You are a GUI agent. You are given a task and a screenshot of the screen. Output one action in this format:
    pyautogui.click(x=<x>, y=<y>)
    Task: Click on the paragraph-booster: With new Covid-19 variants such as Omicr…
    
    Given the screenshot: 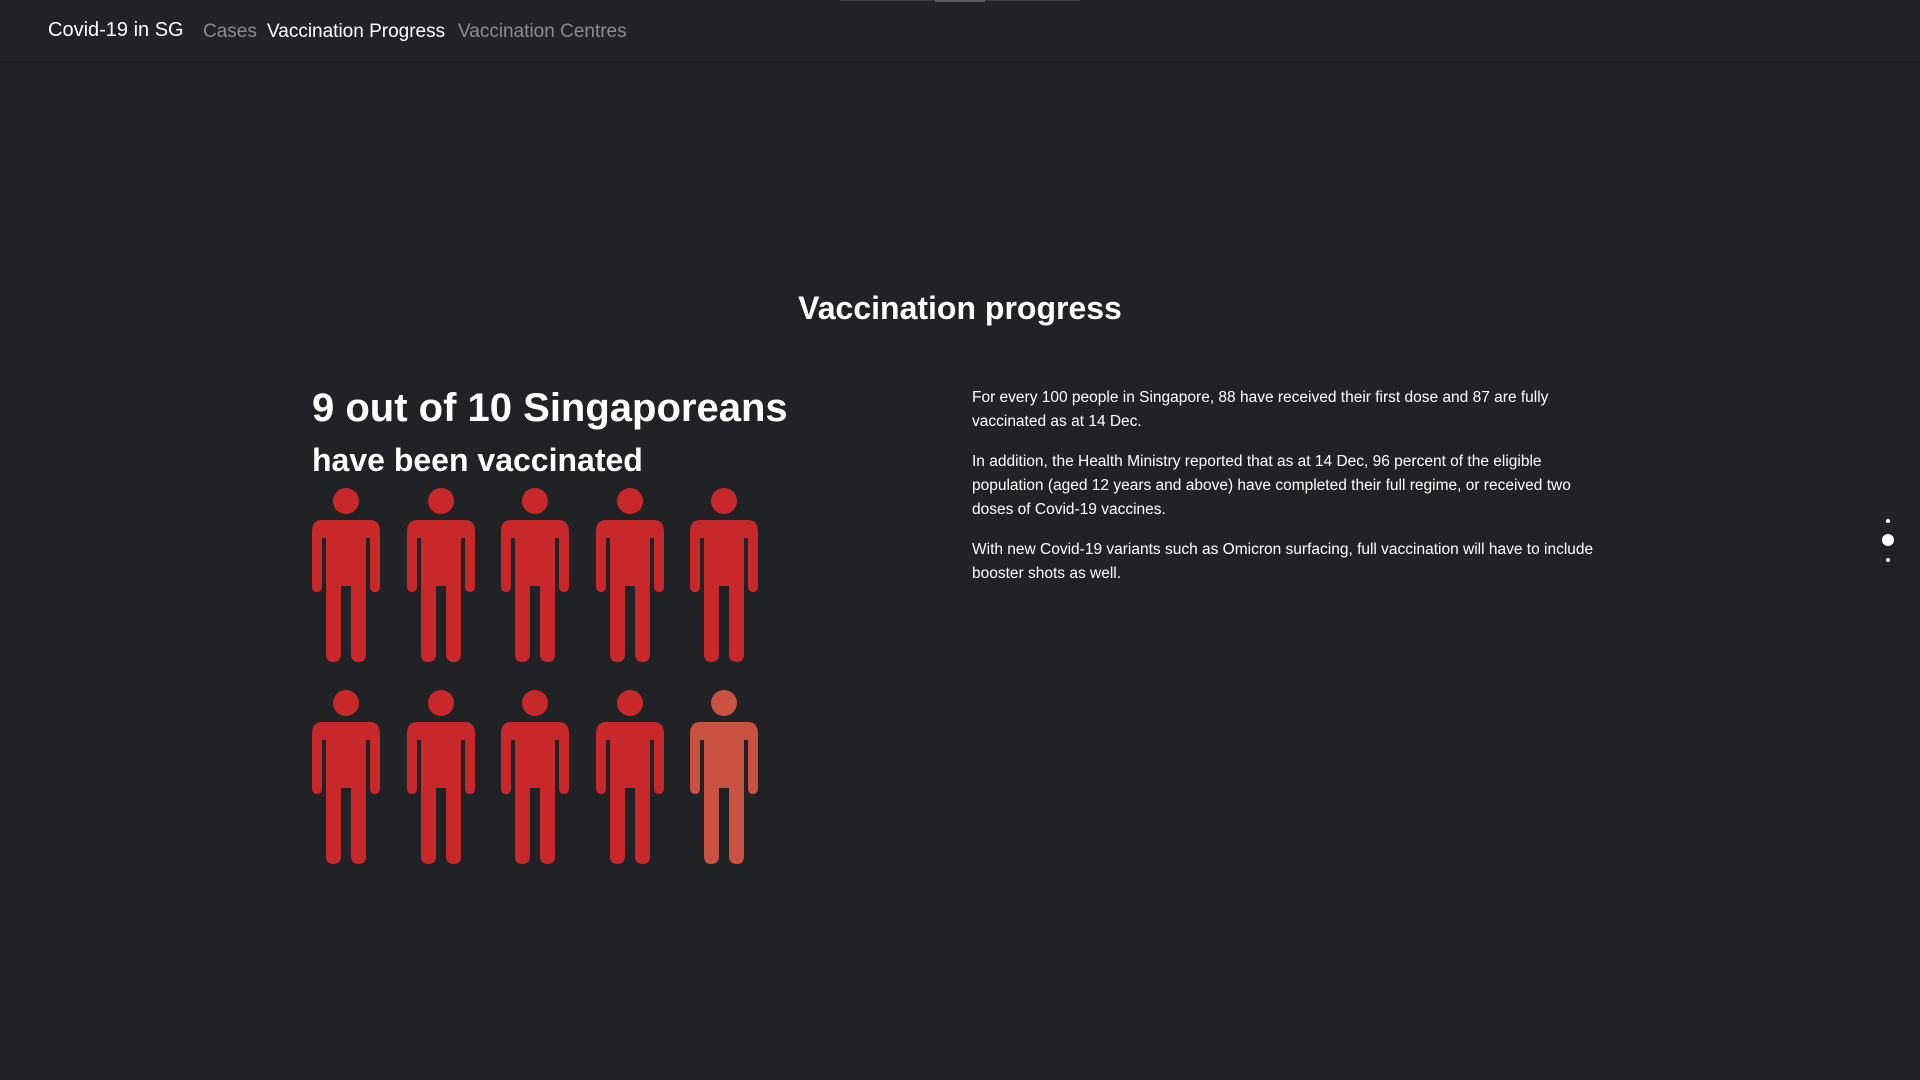 What is the action you would take?
    pyautogui.click(x=1283, y=561)
    